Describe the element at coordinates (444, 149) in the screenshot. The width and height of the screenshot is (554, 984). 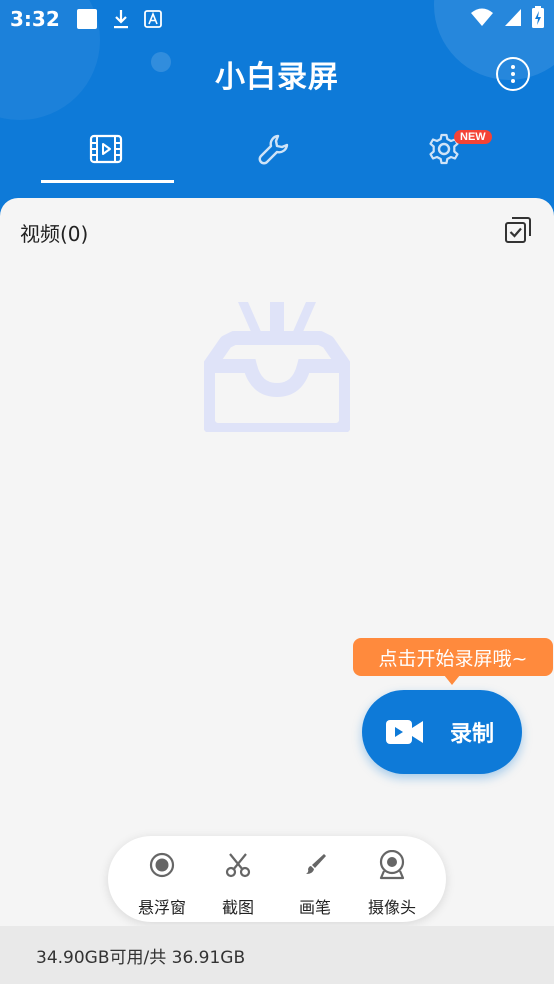
I see `tab-settings: NEW` at that location.